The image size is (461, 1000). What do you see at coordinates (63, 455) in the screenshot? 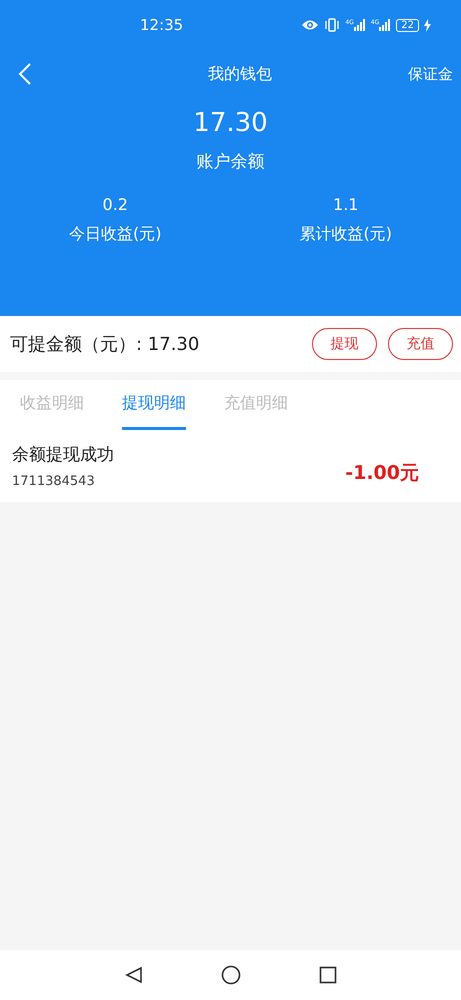
I see `record-title: 余额提现成功` at bounding box center [63, 455].